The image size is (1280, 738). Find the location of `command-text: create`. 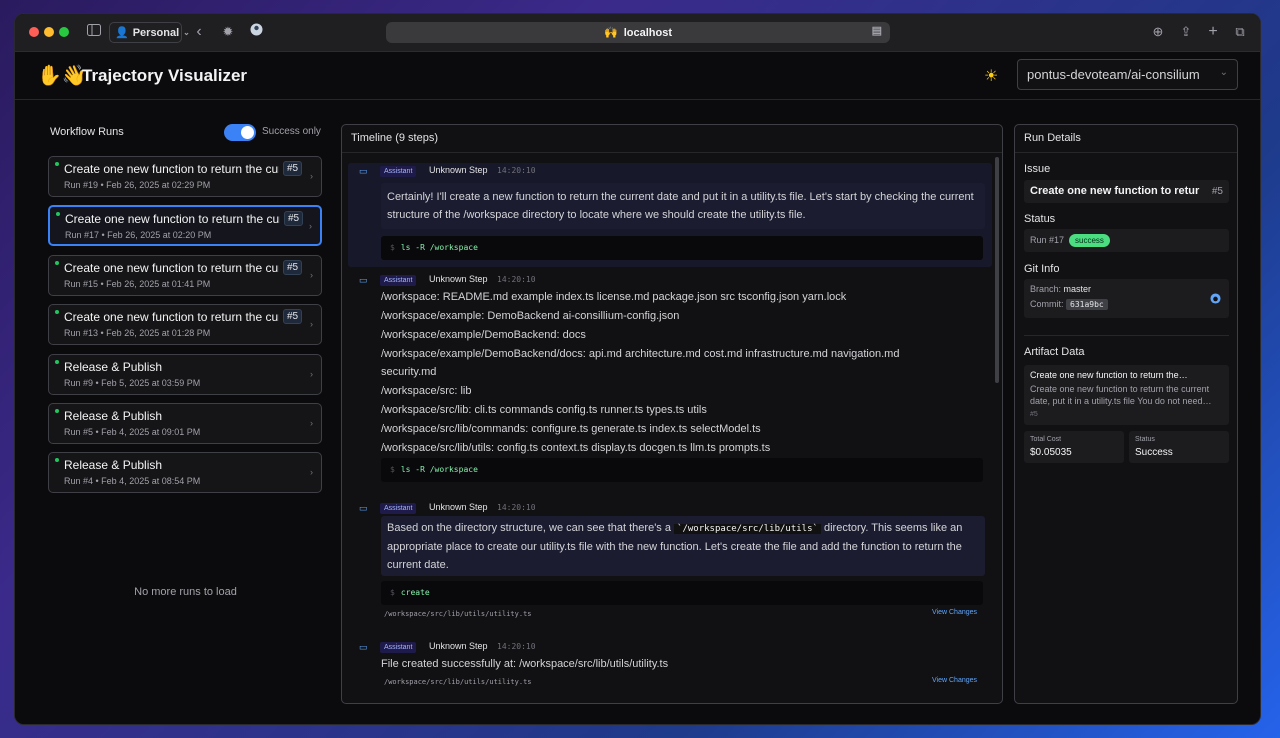

command-text: create is located at coordinates (415, 592).